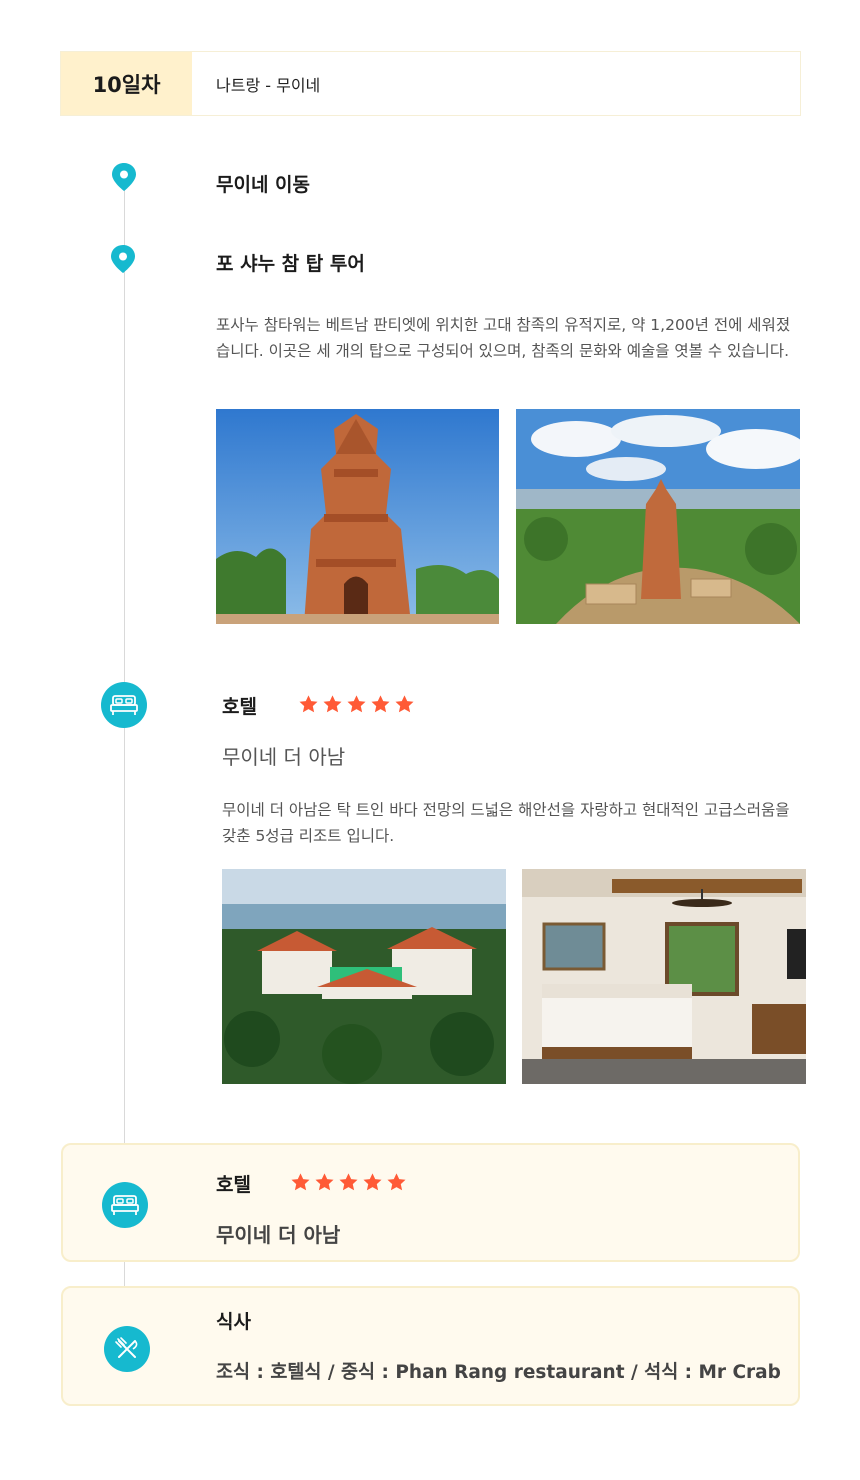 This screenshot has width=860, height=1480. What do you see at coordinates (126, 83) in the screenshot?
I see `day-badge: 10일차` at bounding box center [126, 83].